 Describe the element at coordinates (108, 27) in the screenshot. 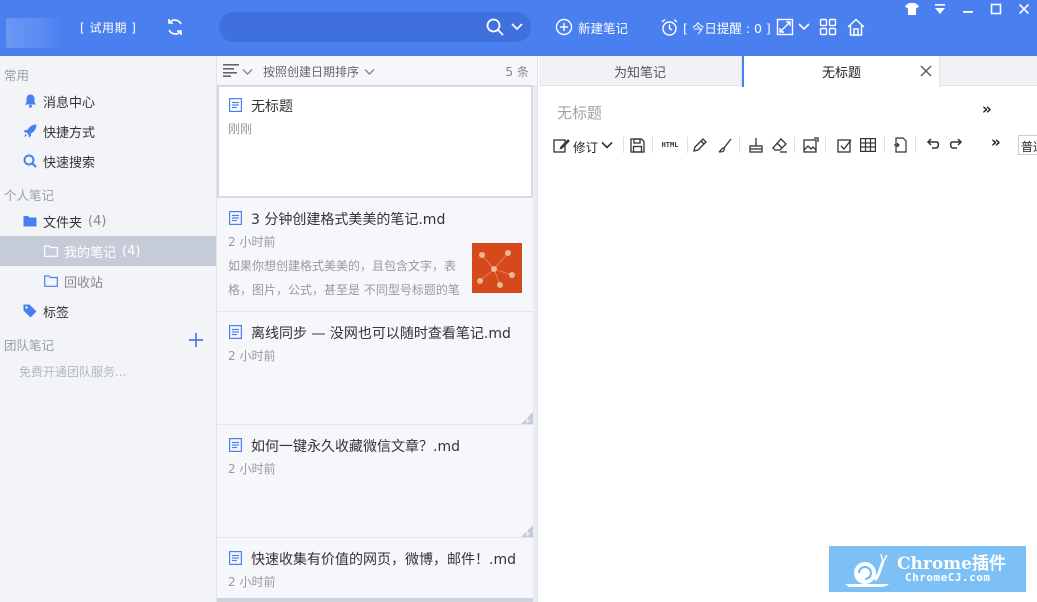

I see `trial-label: [ 试用期 ]` at that location.